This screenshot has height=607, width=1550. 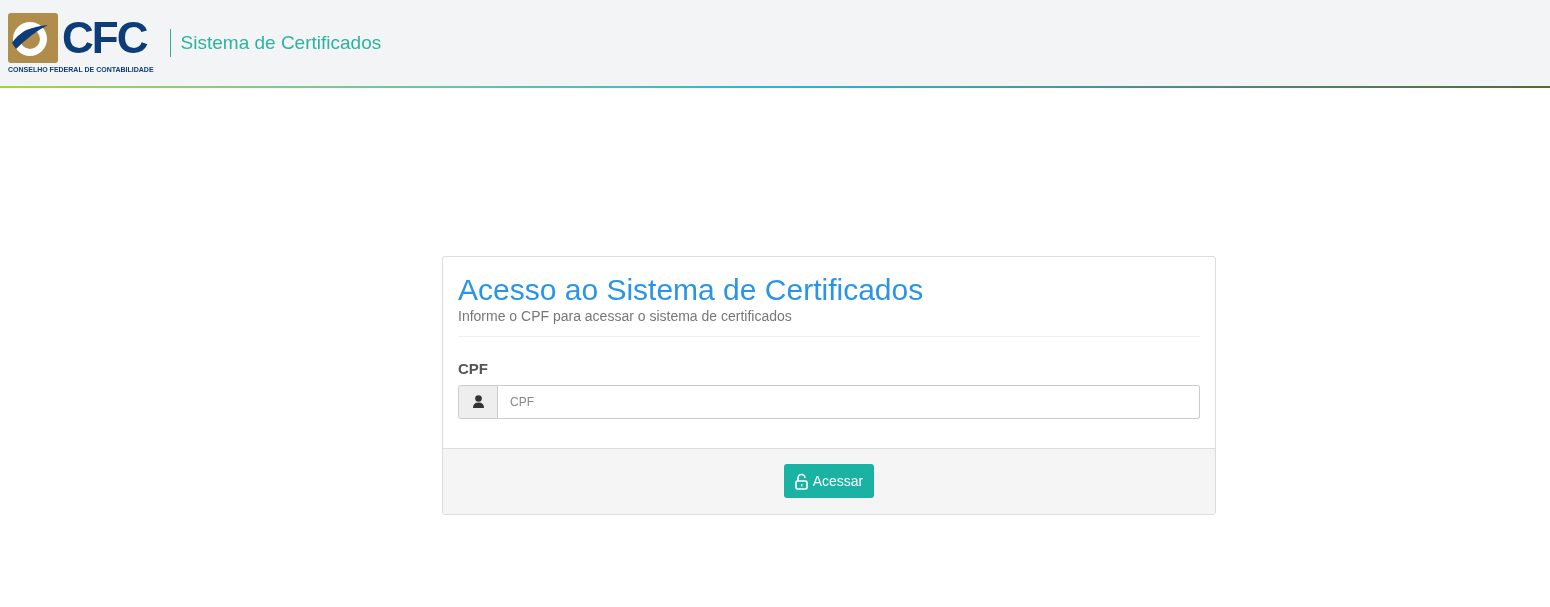 I want to click on access-button: Acessar, so click(x=829, y=481).